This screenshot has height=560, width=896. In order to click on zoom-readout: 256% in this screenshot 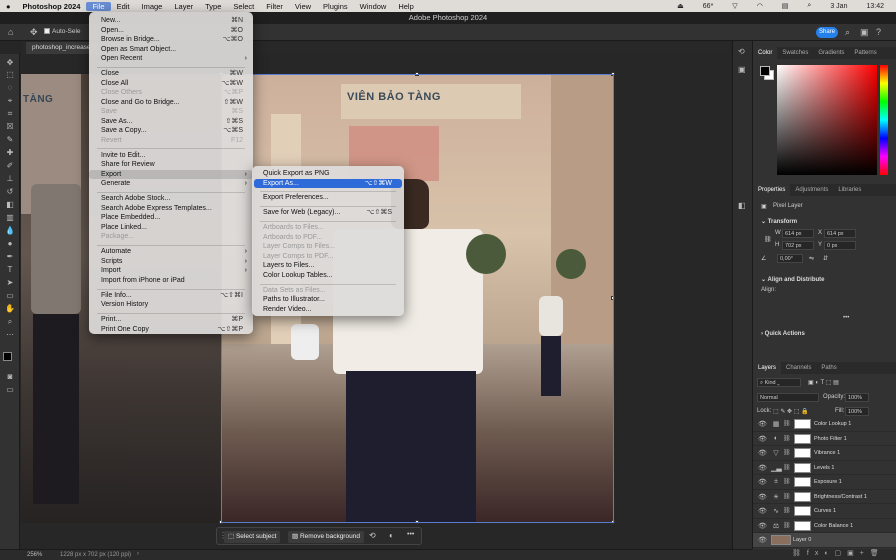, I will do `click(34, 555)`.